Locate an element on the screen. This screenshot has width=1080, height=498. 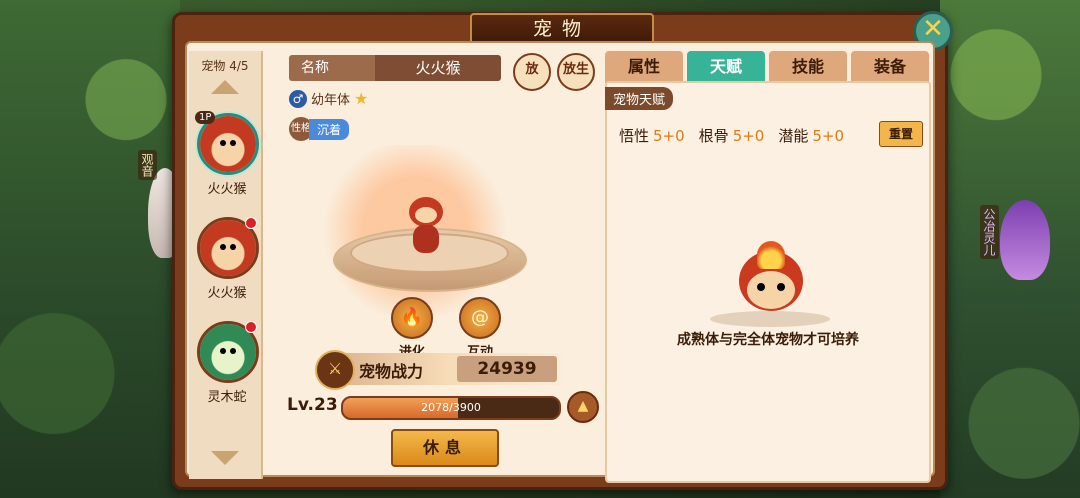
stage-row: ♂ 幼年体 ★ is located at coordinates (328, 98).